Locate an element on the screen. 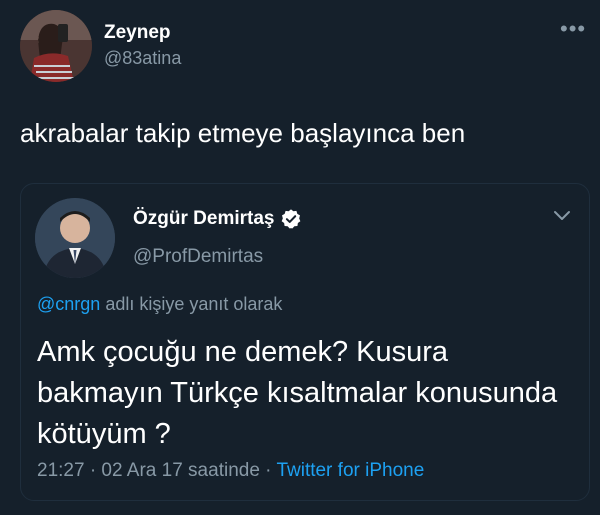  quoted-author-name: Özgür Demirtaş is located at coordinates (203, 219).